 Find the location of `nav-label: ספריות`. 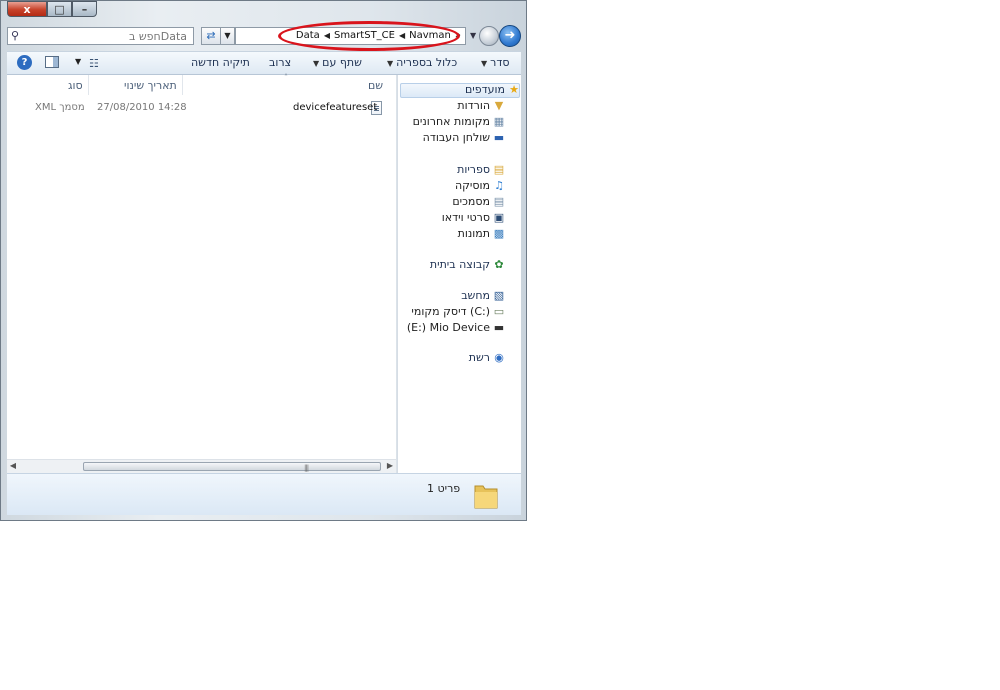

nav-label: ספריות is located at coordinates (473, 169).